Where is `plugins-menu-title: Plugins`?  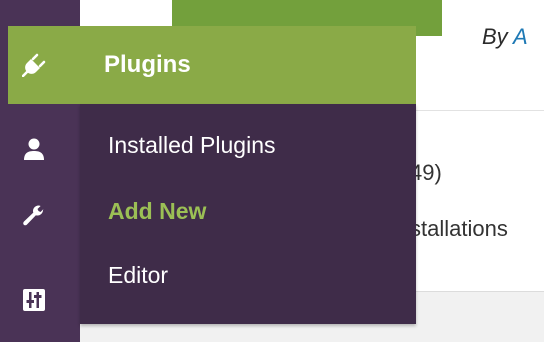
plugins-menu-title: Plugins is located at coordinates (147, 65).